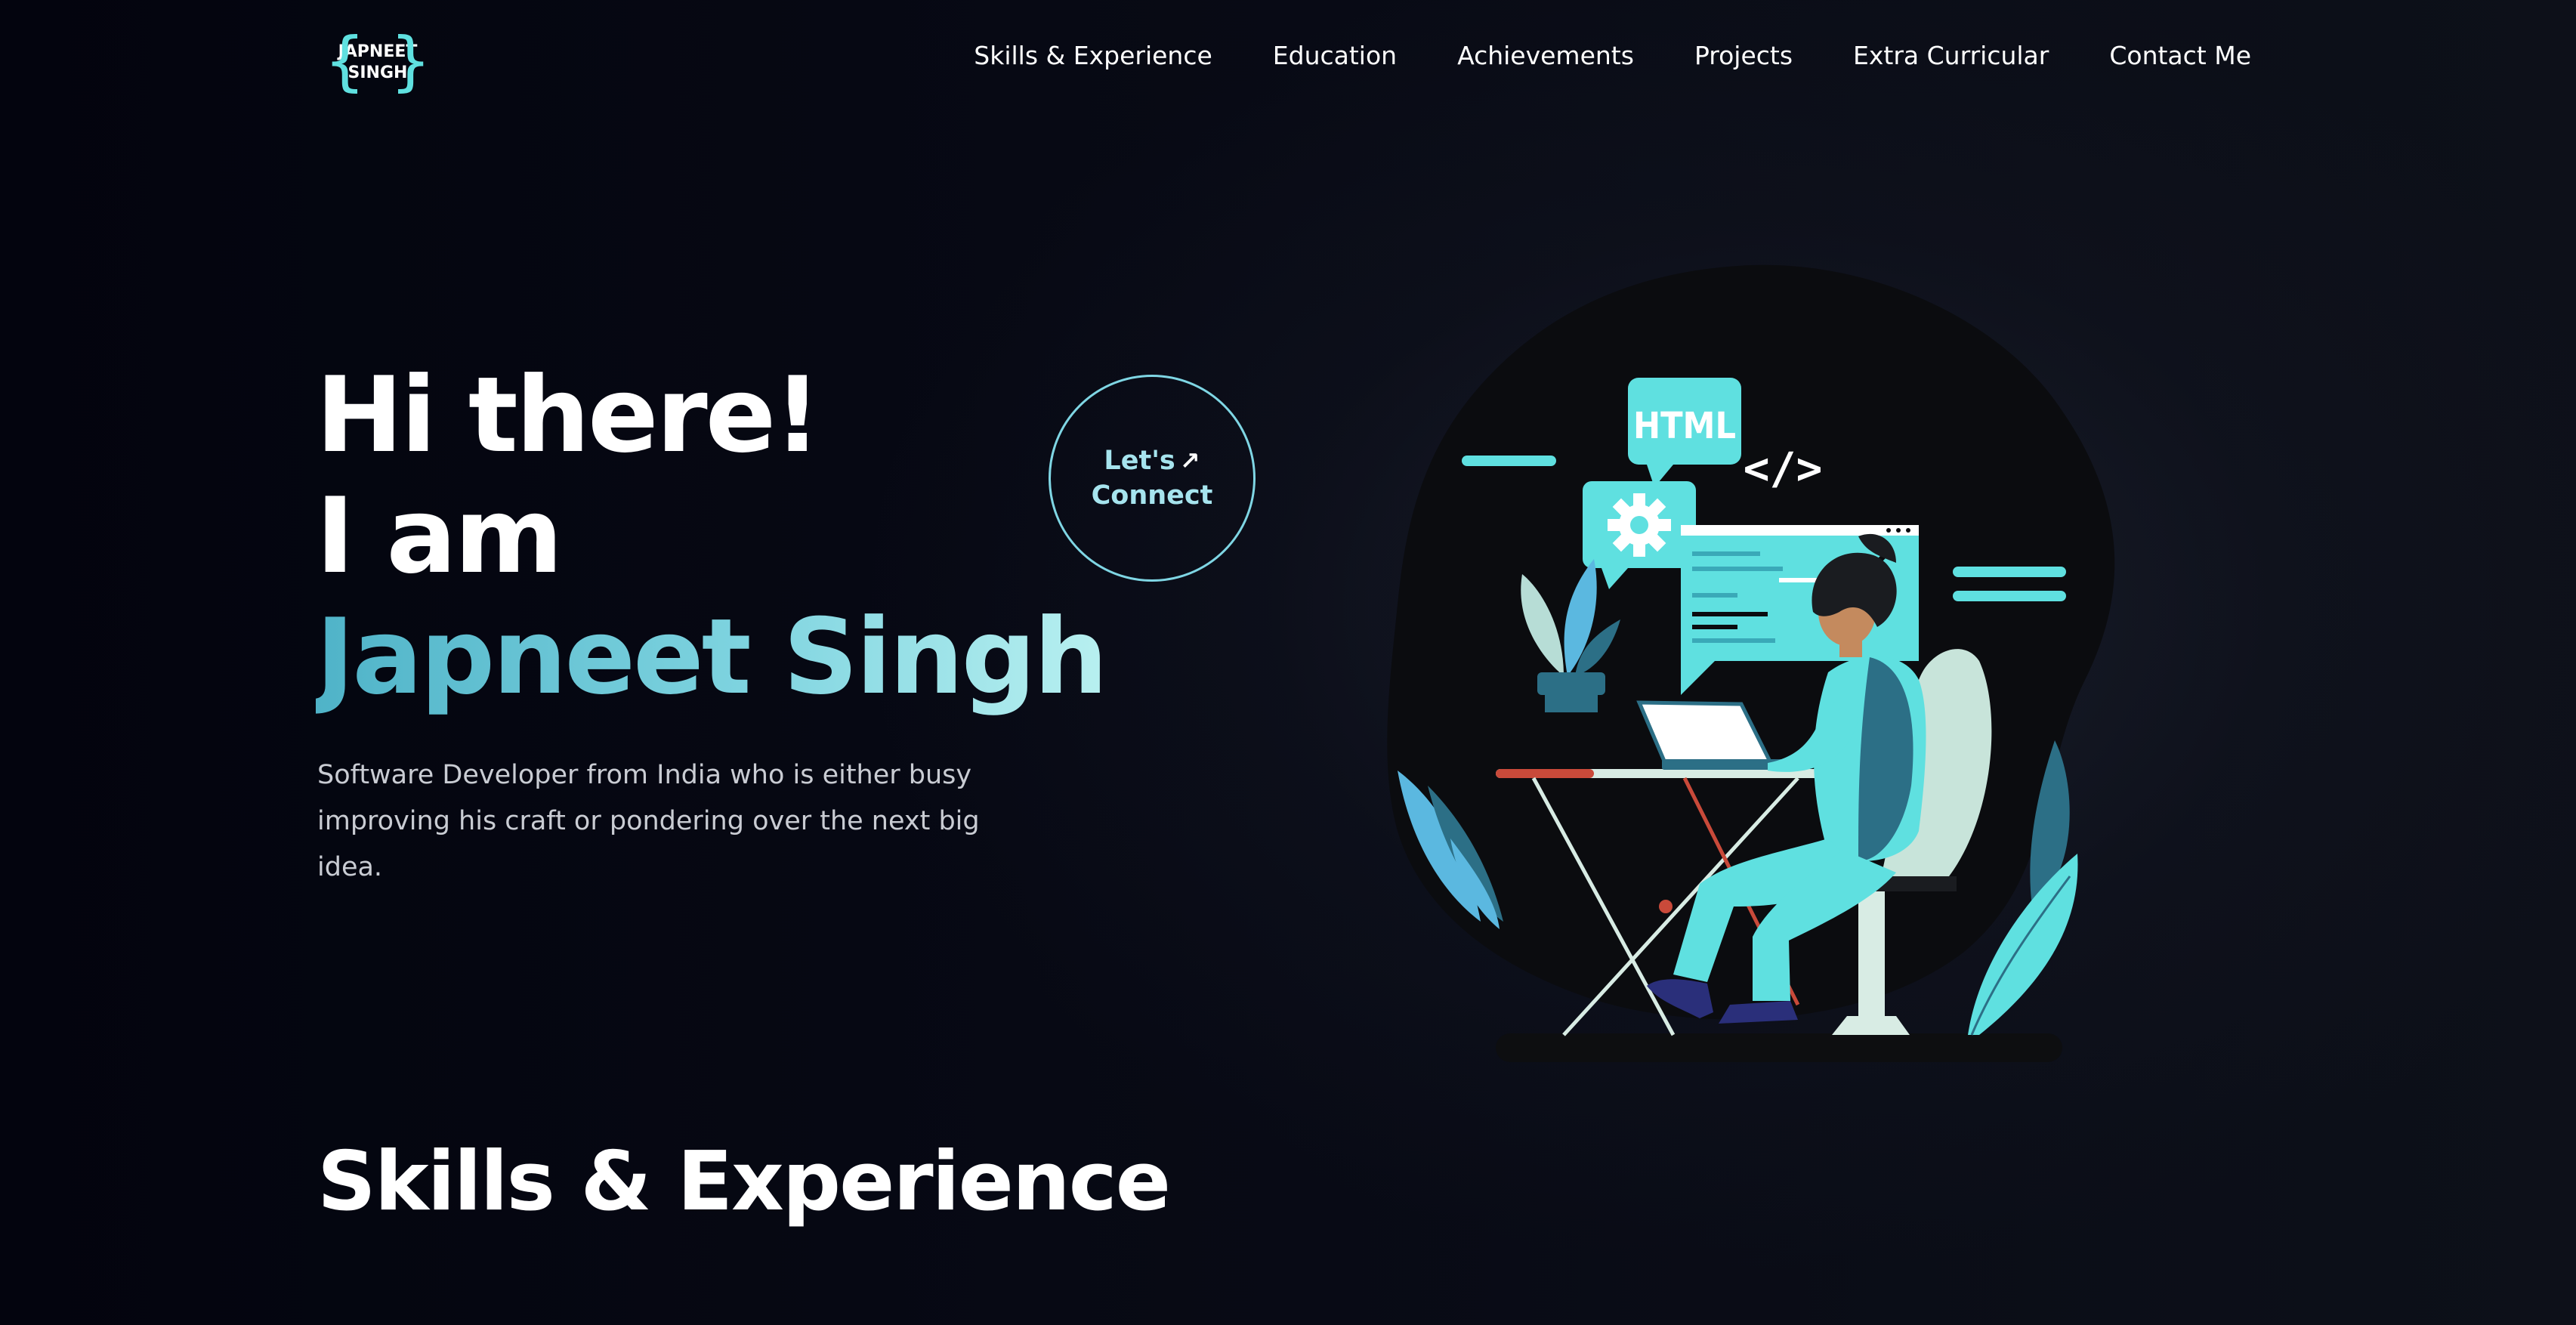 The image size is (2576, 1325). What do you see at coordinates (744, 1182) in the screenshot?
I see `skills-section-title: Skills & Experience` at bounding box center [744, 1182].